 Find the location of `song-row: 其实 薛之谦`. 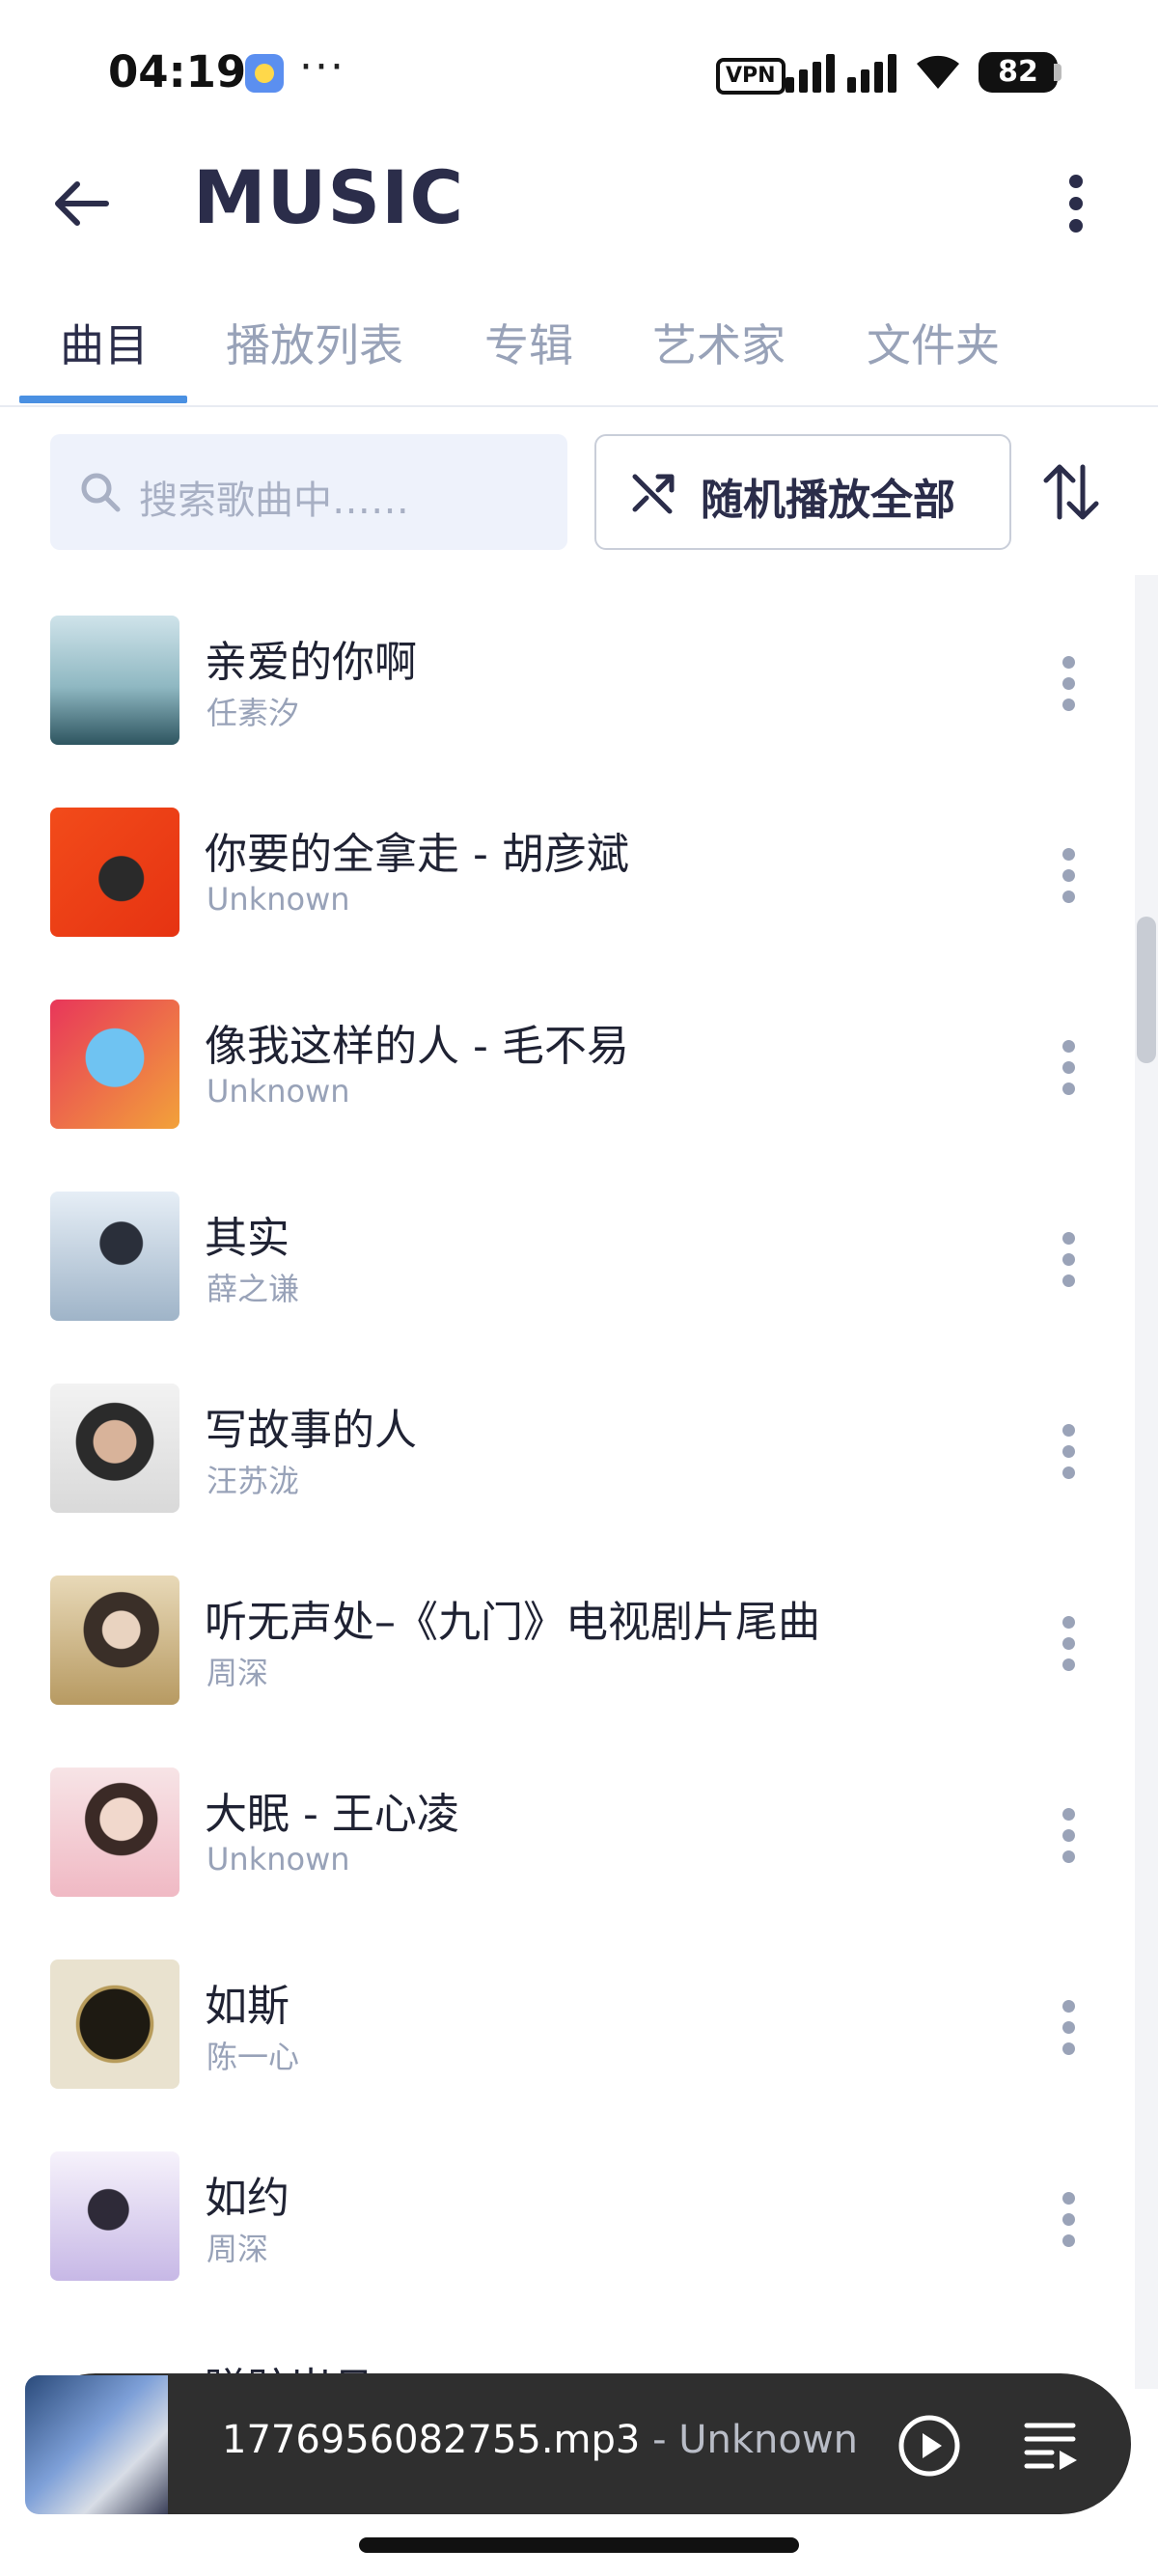

song-row: 其实 薛之谦 is located at coordinates (567, 1247).